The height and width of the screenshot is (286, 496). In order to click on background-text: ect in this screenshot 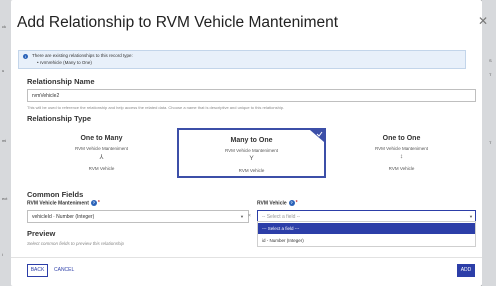, I will do `click(5, 198)`.